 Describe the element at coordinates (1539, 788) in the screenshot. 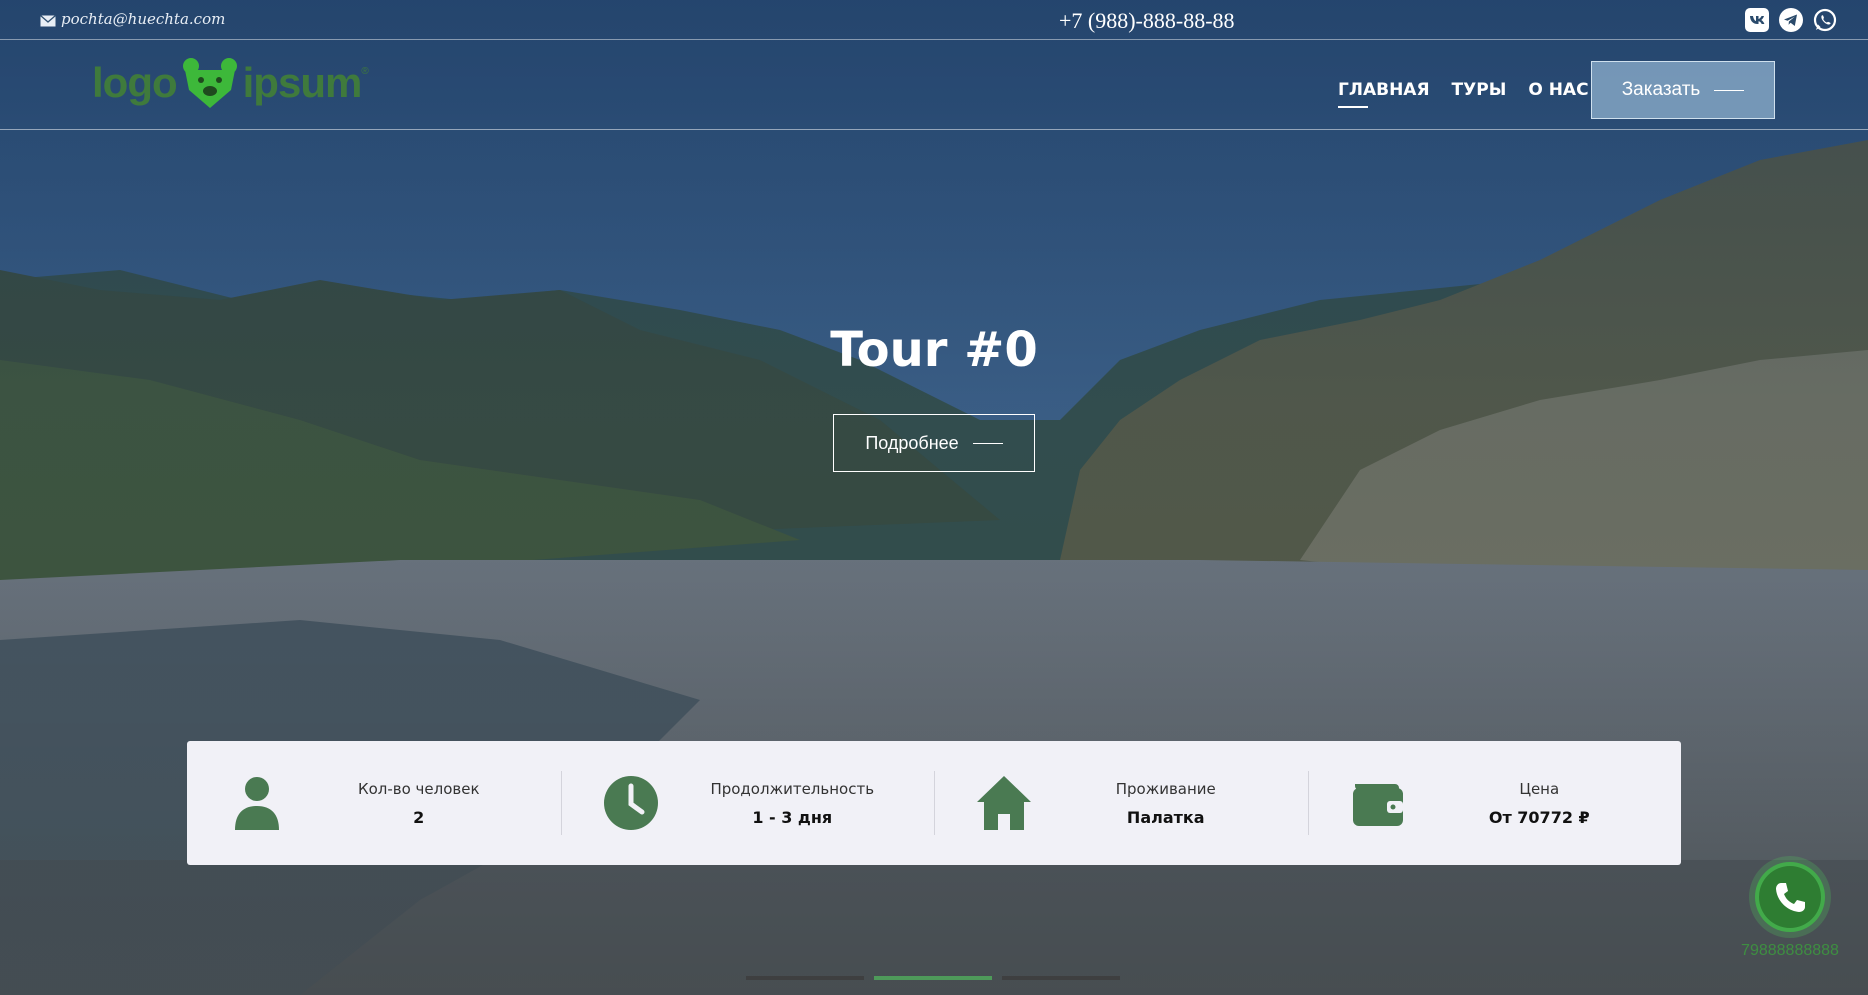

I see `info-label: Цена` at that location.